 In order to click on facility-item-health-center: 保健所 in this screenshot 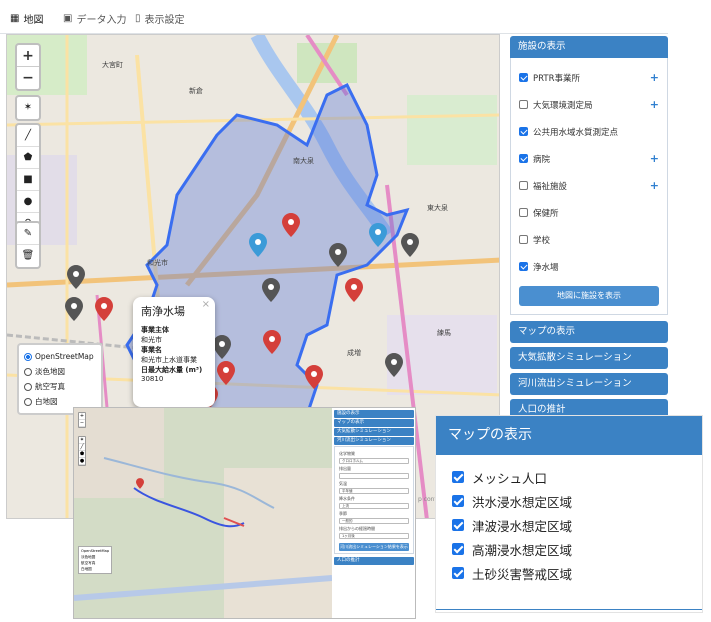, I will do `click(589, 212)`.